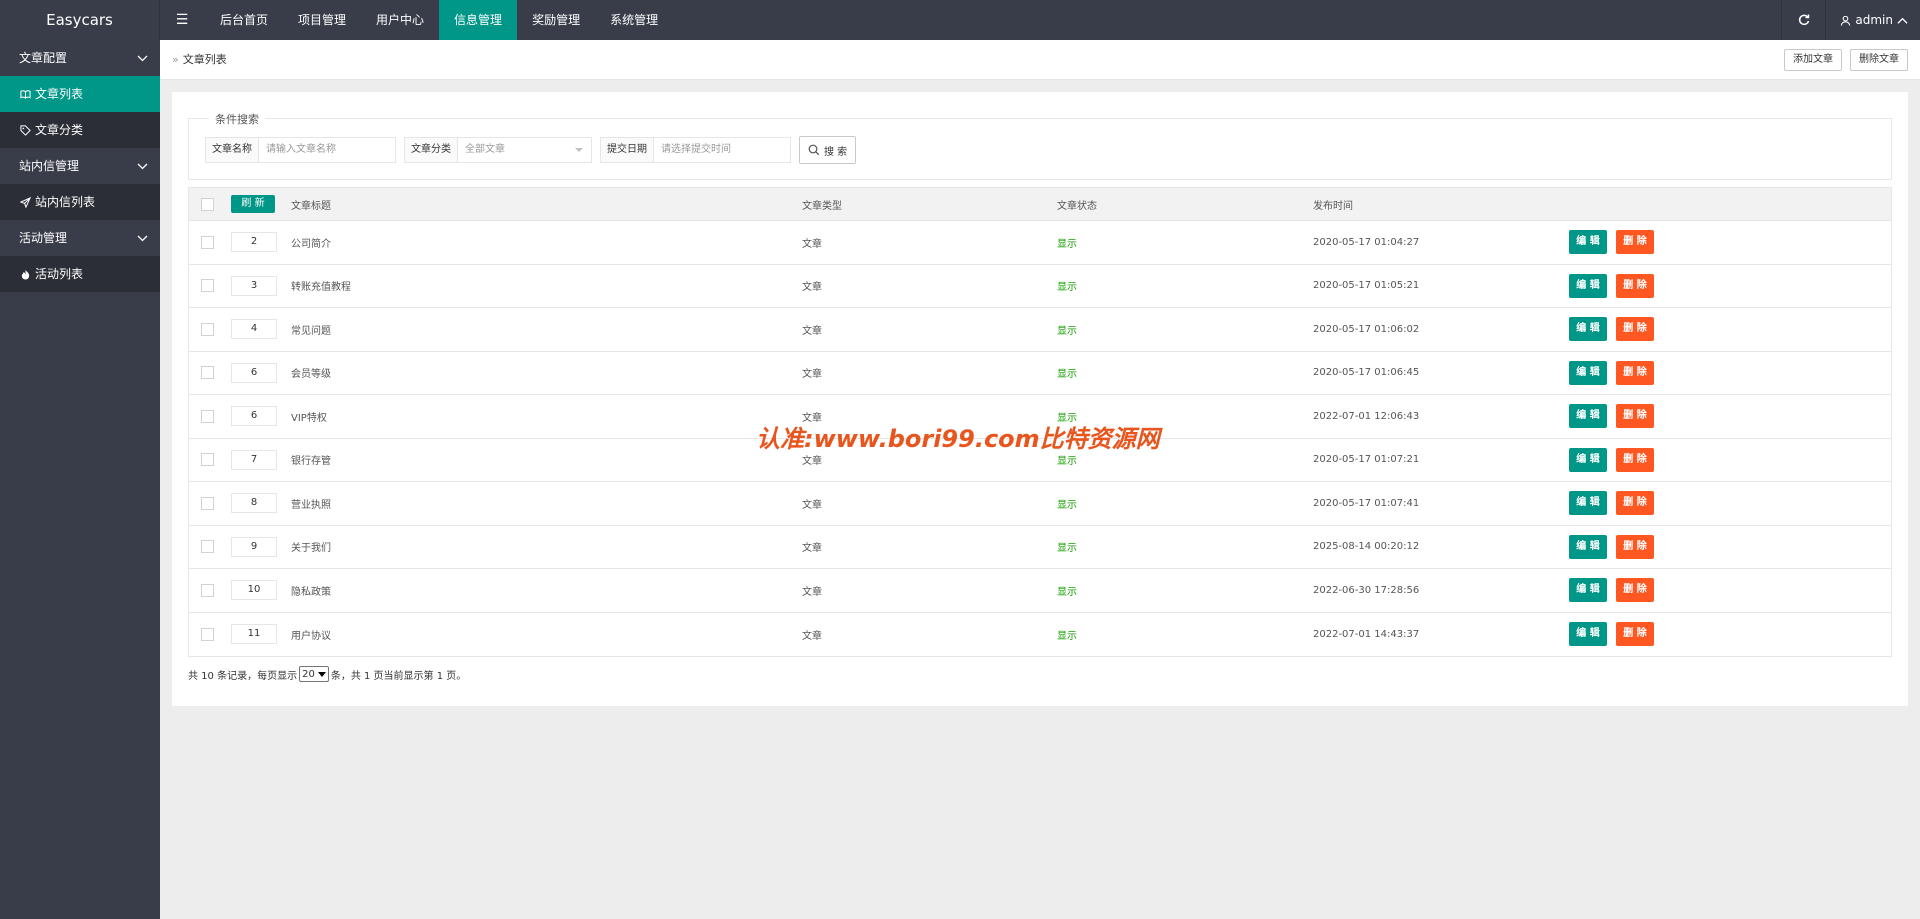 This screenshot has height=919, width=1920. What do you see at coordinates (244, 20) in the screenshot?
I see `nav-item-home: 后台首页` at bounding box center [244, 20].